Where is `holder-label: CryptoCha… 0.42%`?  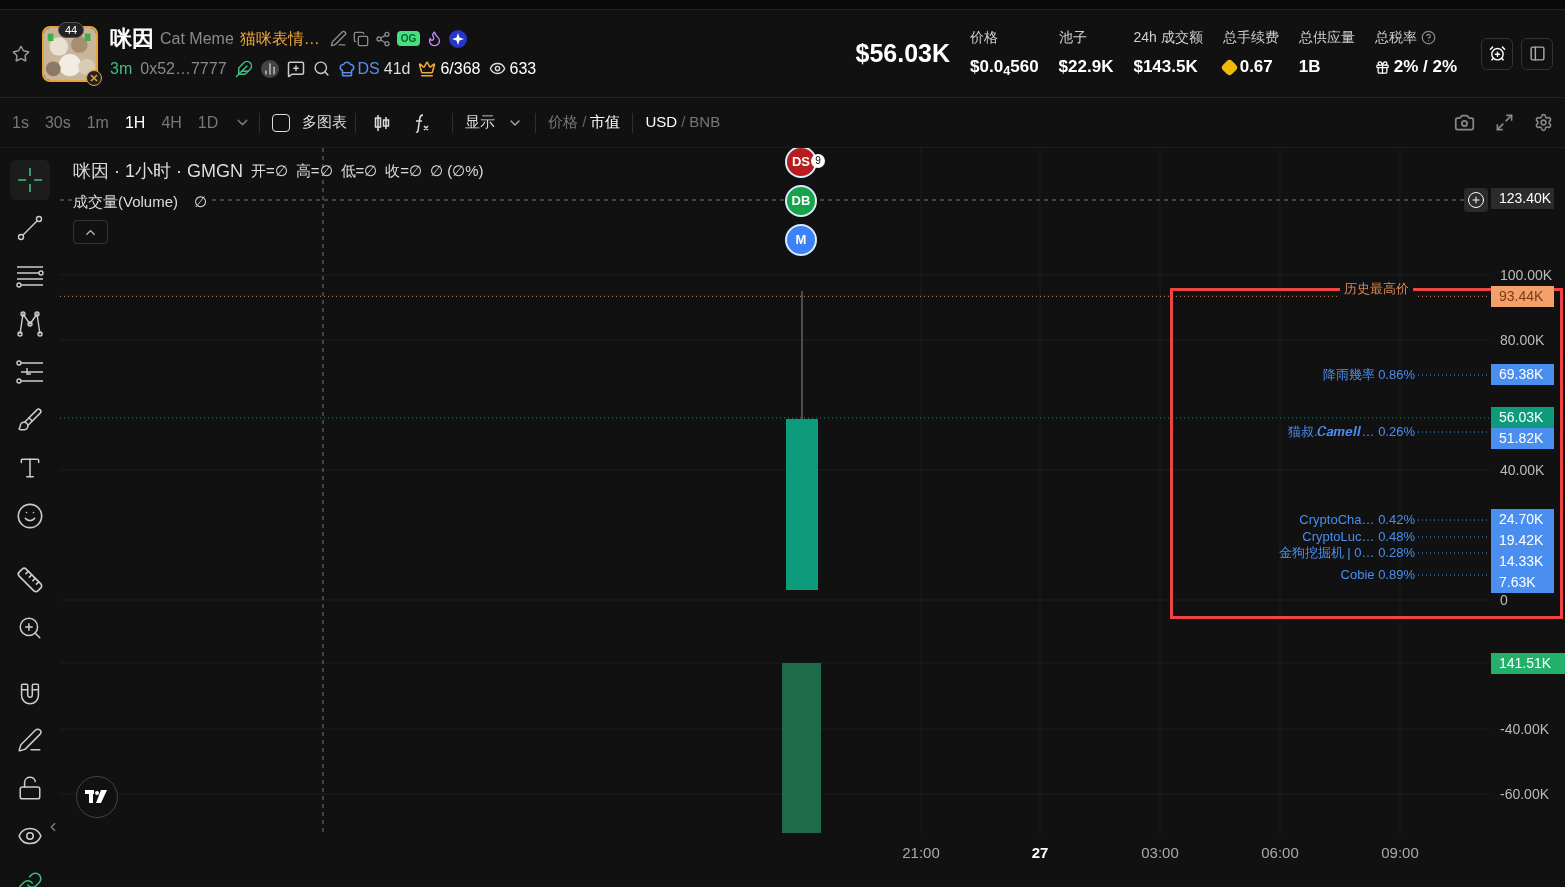 holder-label: CryptoCha… 0.42% is located at coordinates (1357, 519).